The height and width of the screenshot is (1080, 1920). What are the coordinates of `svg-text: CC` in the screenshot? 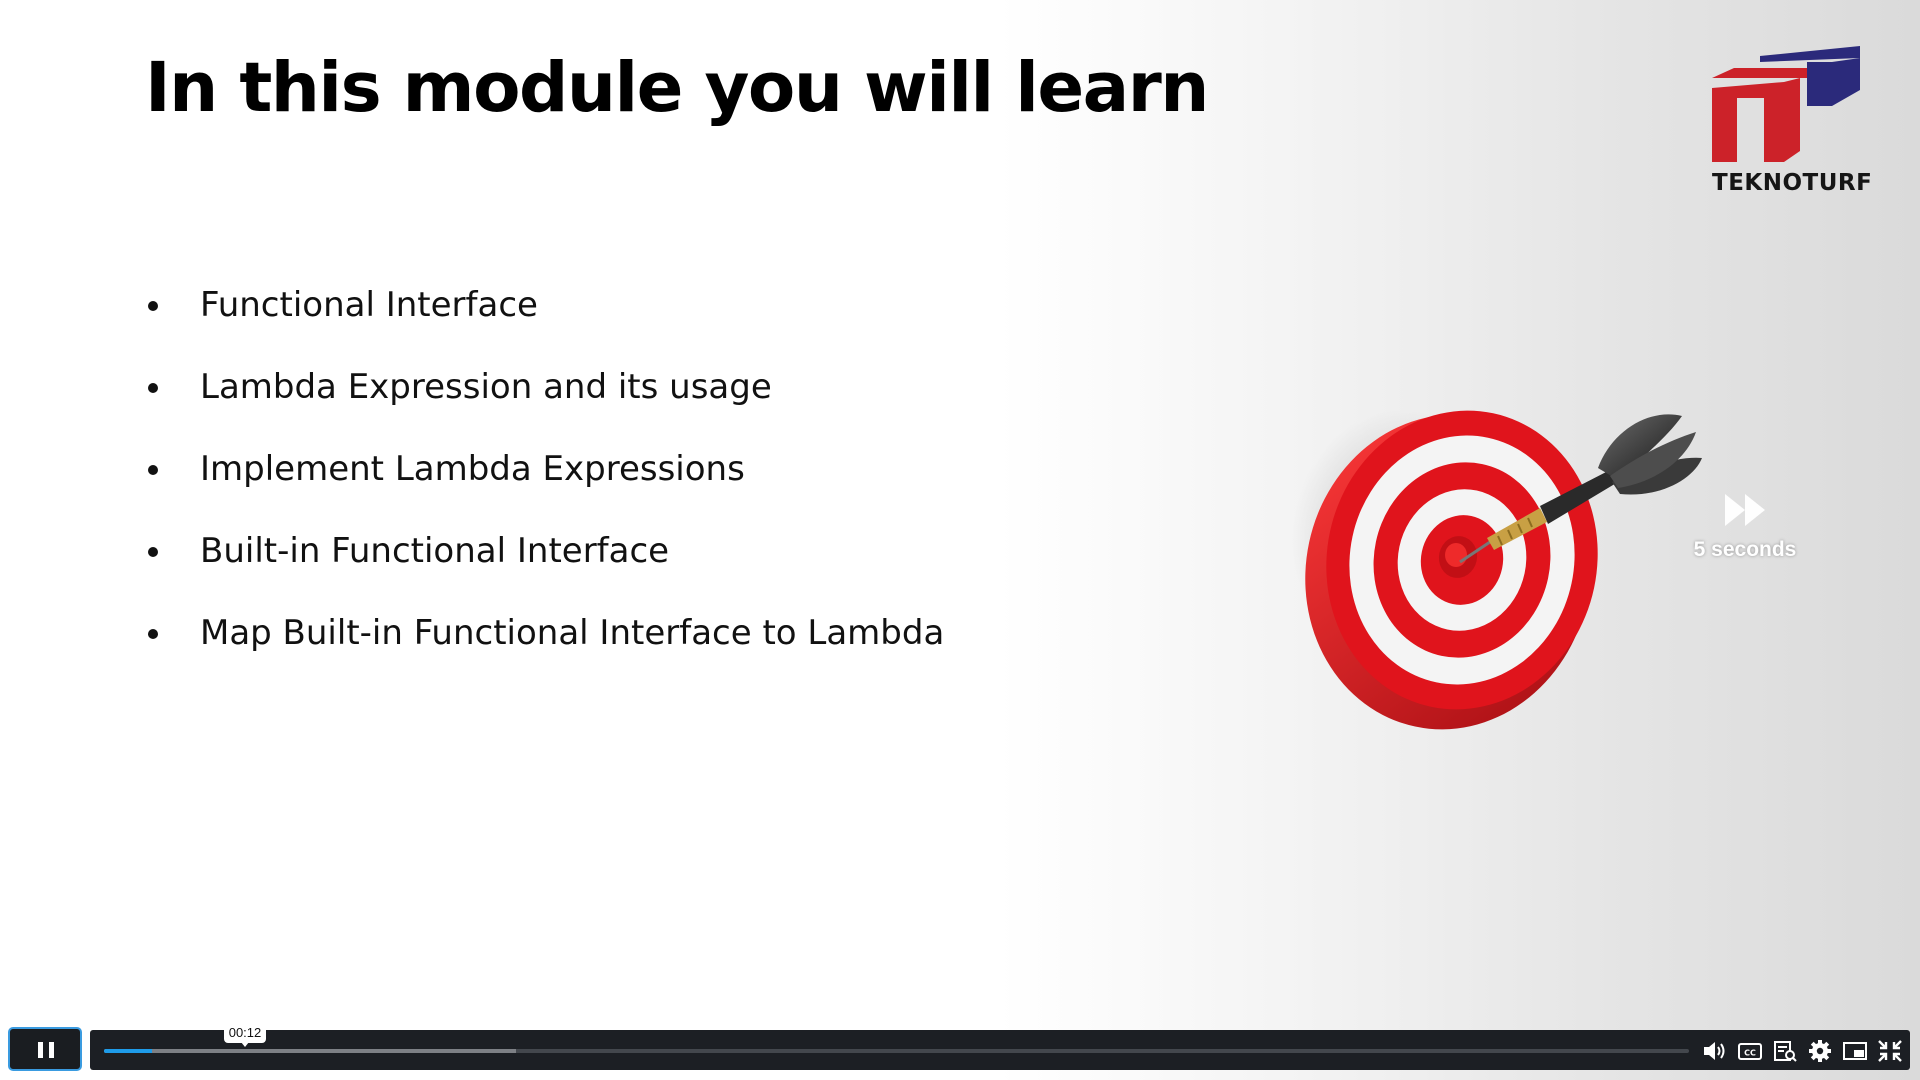 It's located at (1750, 1053).